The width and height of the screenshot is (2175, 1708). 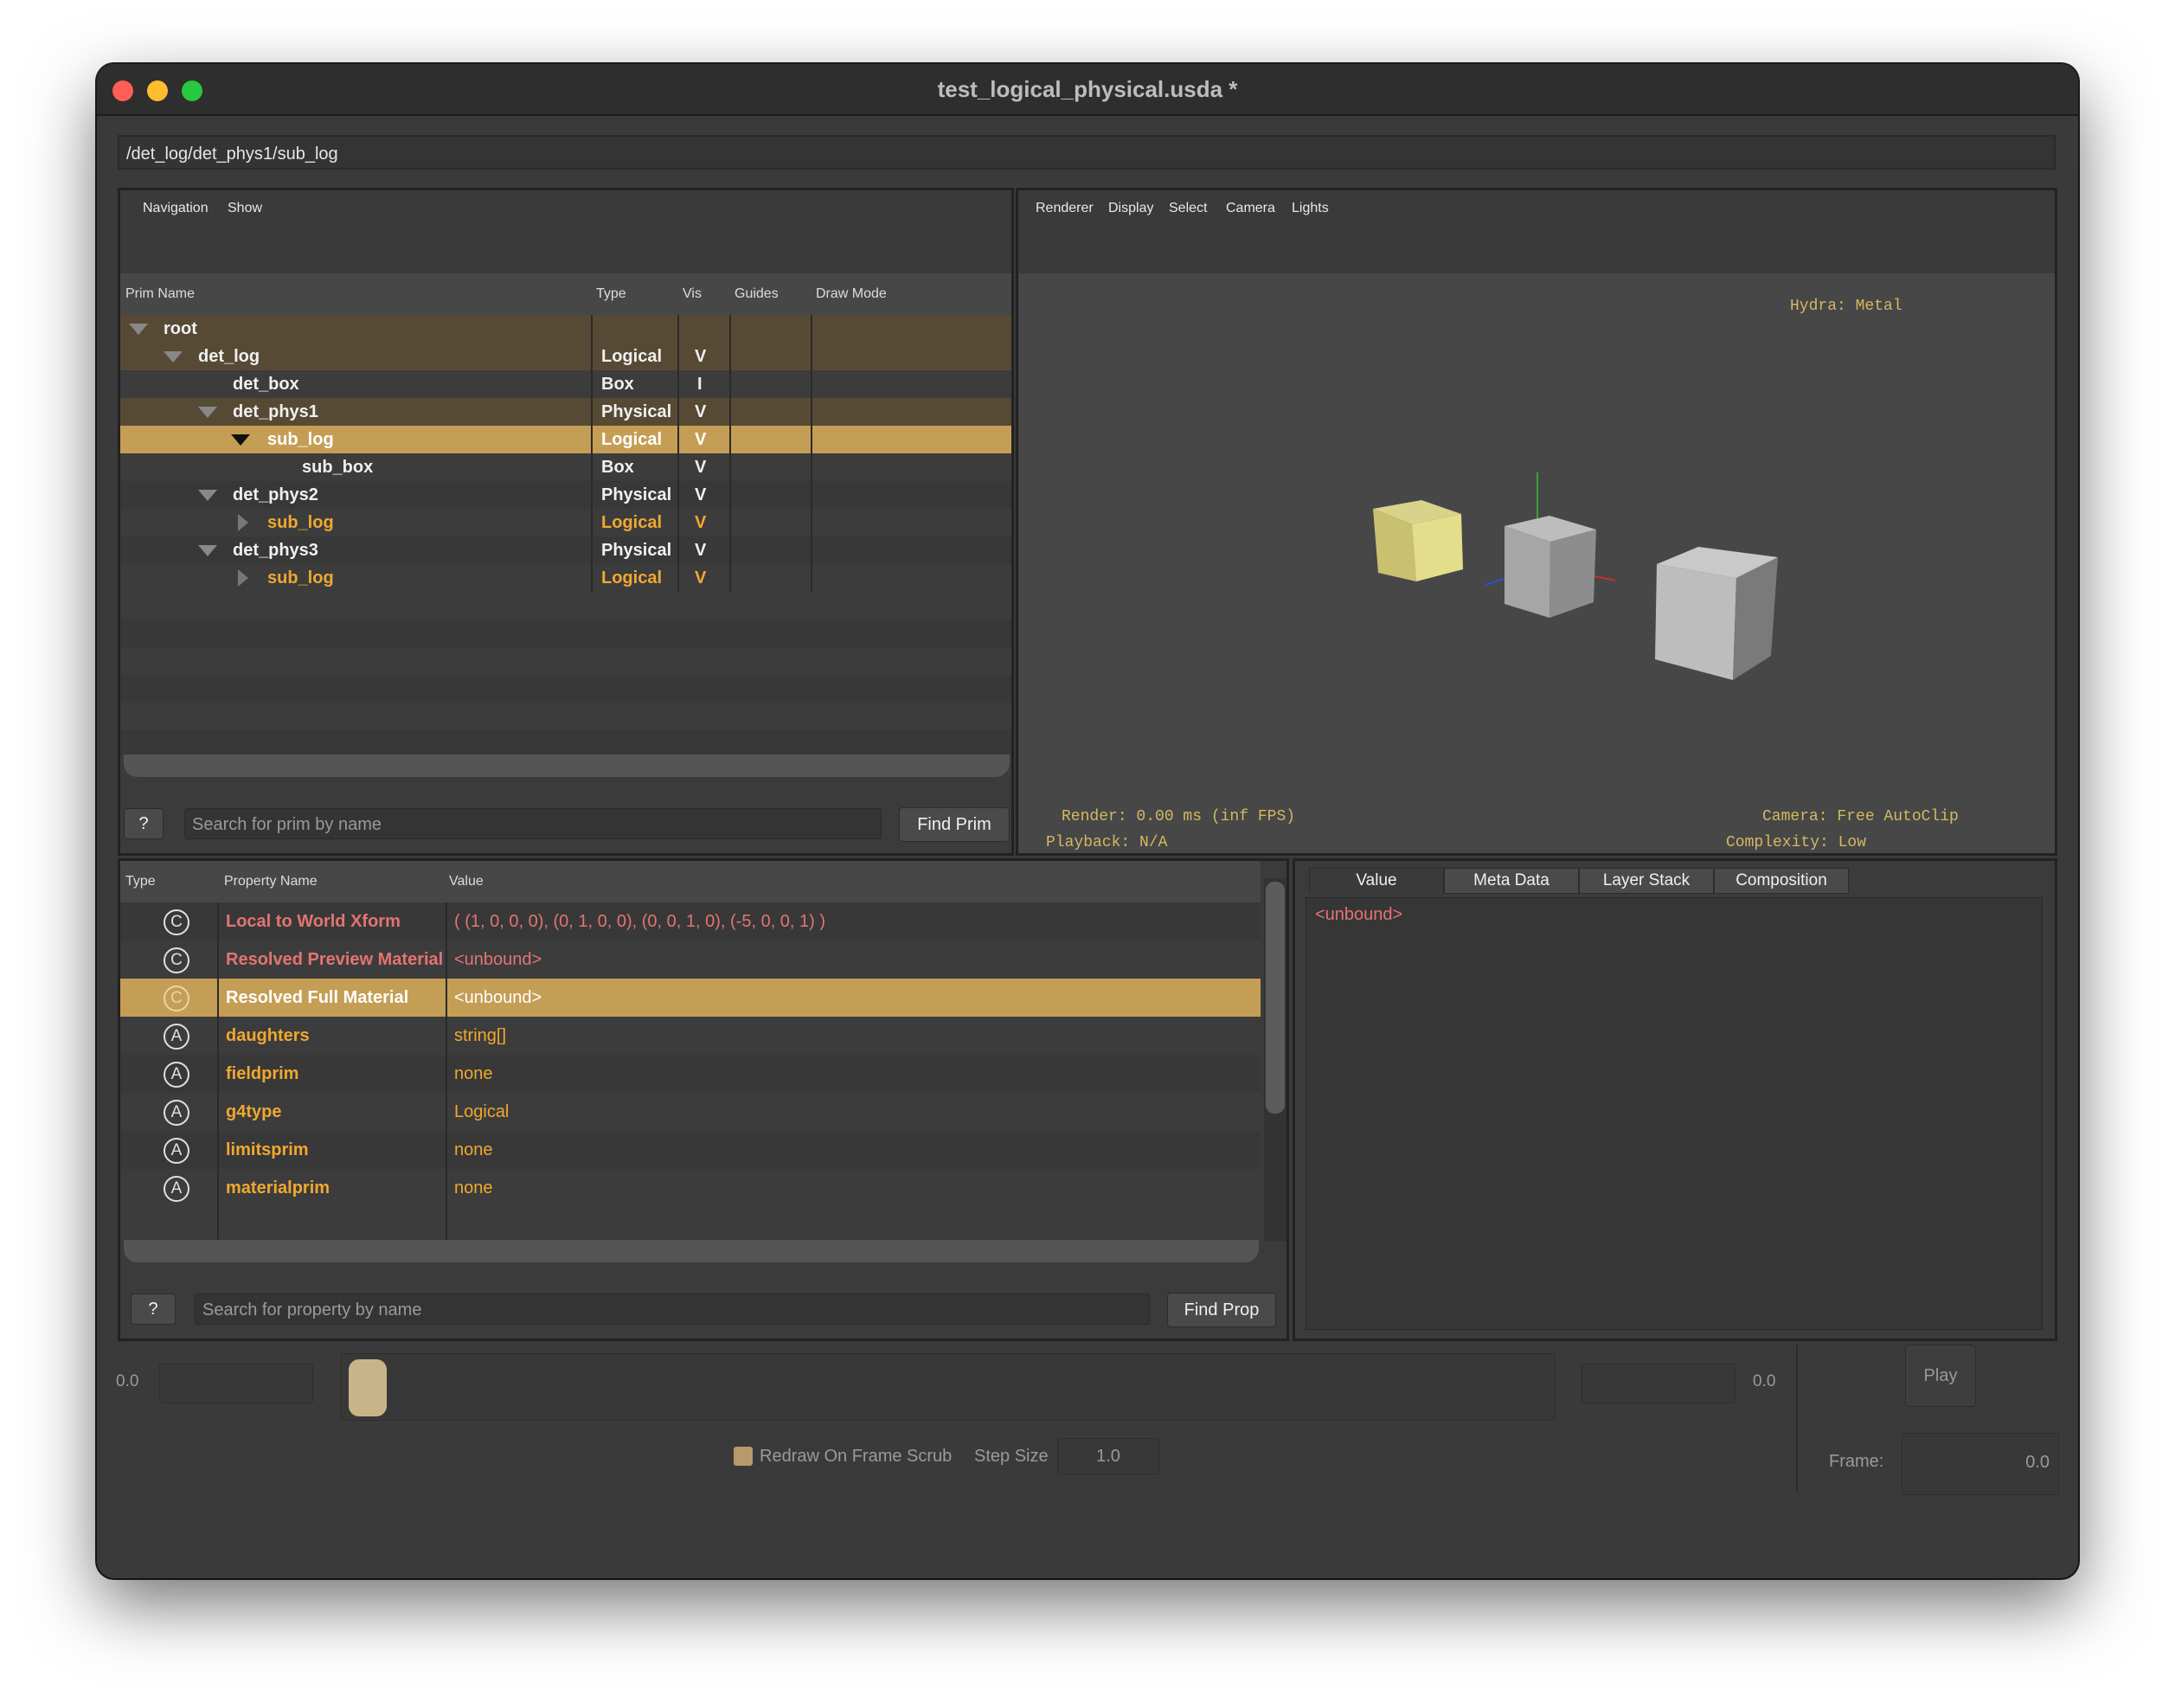 I want to click on viewport-menubar: Renderer Display Select Camera Lights, so click(x=1537, y=231).